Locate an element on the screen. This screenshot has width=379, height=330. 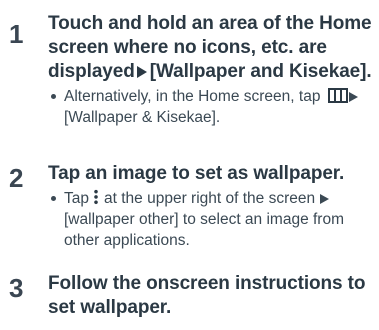
step-number: 1 is located at coordinates (16, 34).